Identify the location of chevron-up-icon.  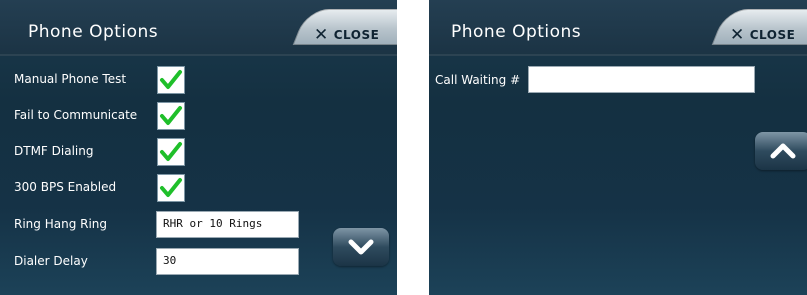
(783, 151).